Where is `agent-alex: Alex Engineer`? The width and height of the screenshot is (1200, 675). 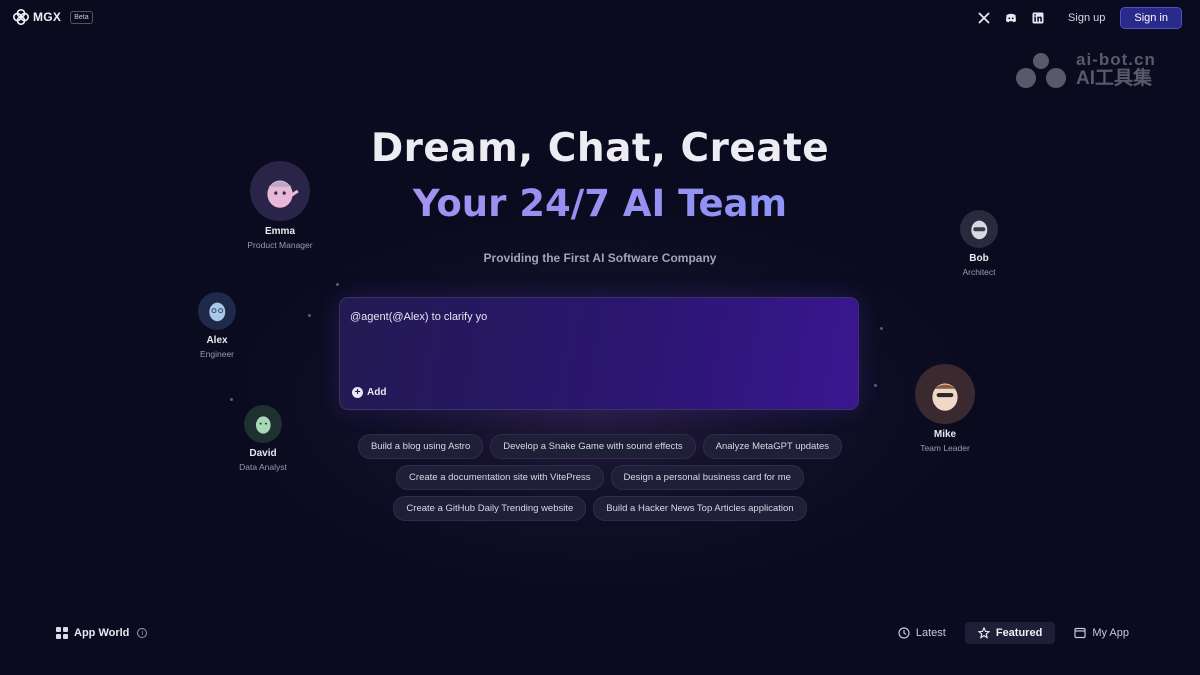
agent-alex: Alex Engineer is located at coordinates (217, 325).